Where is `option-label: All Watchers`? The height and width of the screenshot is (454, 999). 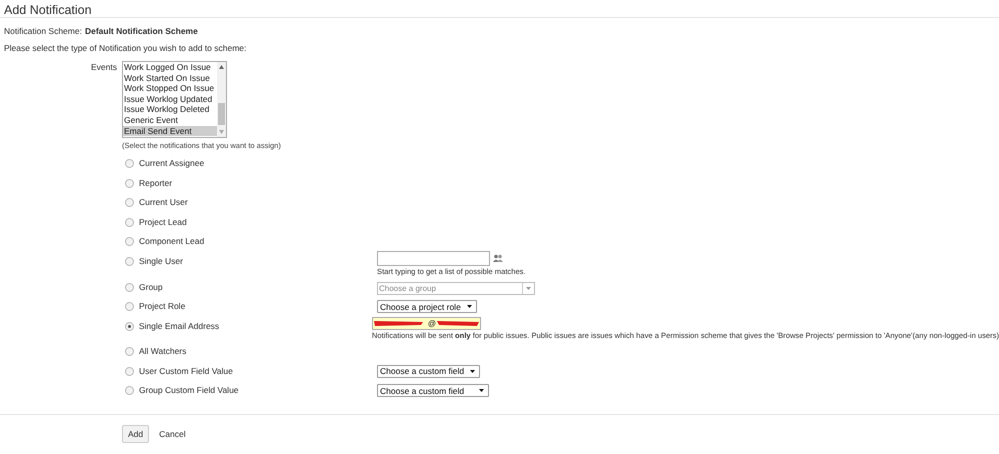
option-label: All Watchers is located at coordinates (163, 351).